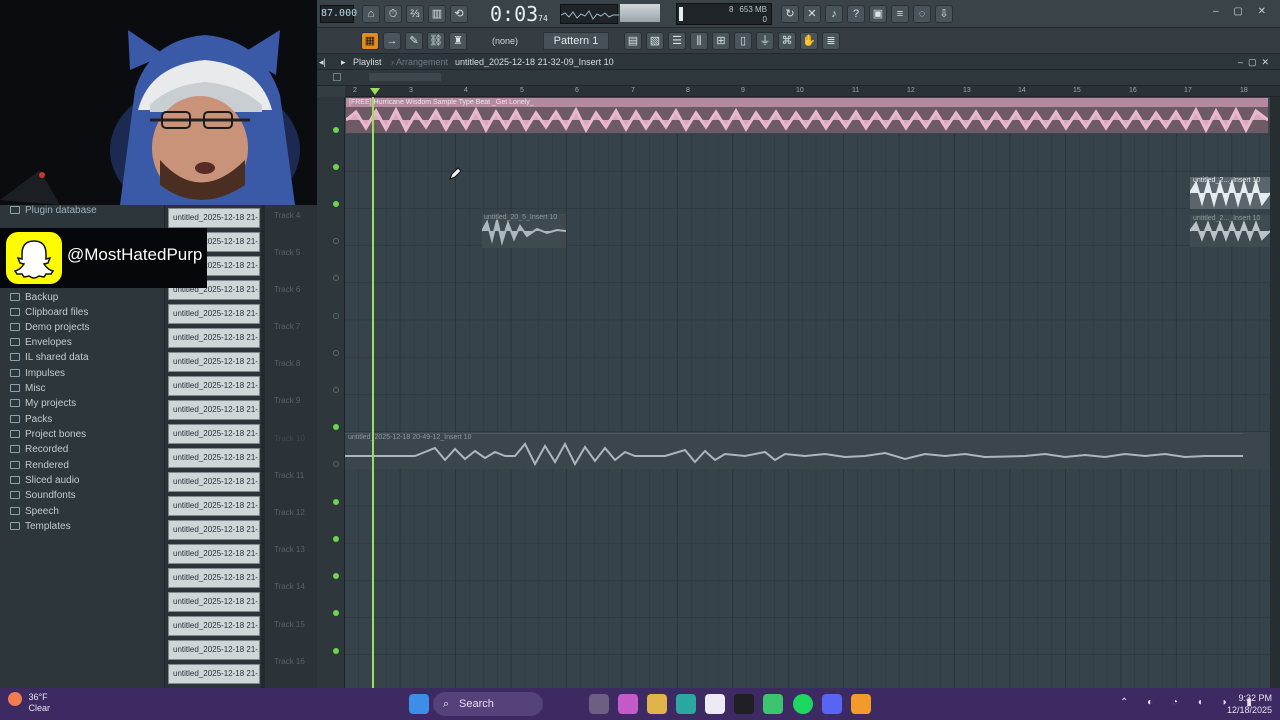 This screenshot has height=720, width=1280. I want to click on menu-icon: ≣, so click(831, 41).